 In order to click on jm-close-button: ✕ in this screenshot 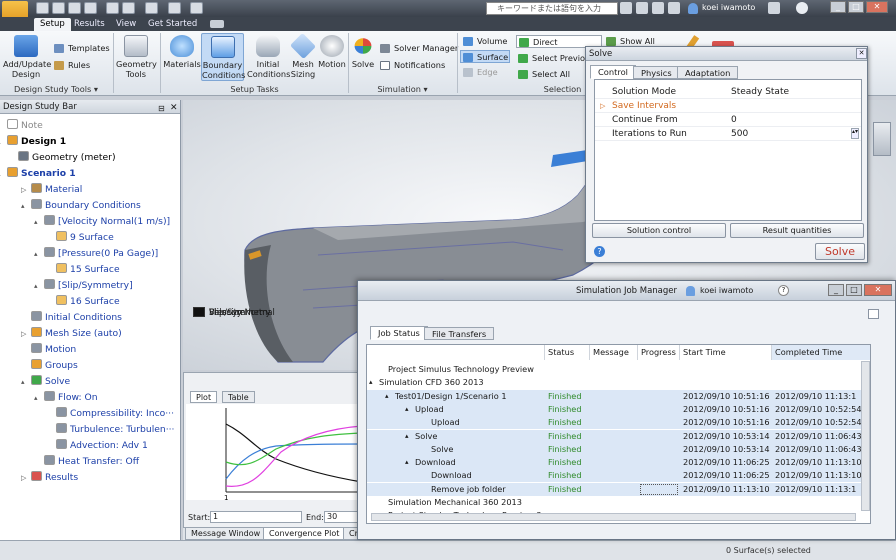, I will do `click(878, 290)`.